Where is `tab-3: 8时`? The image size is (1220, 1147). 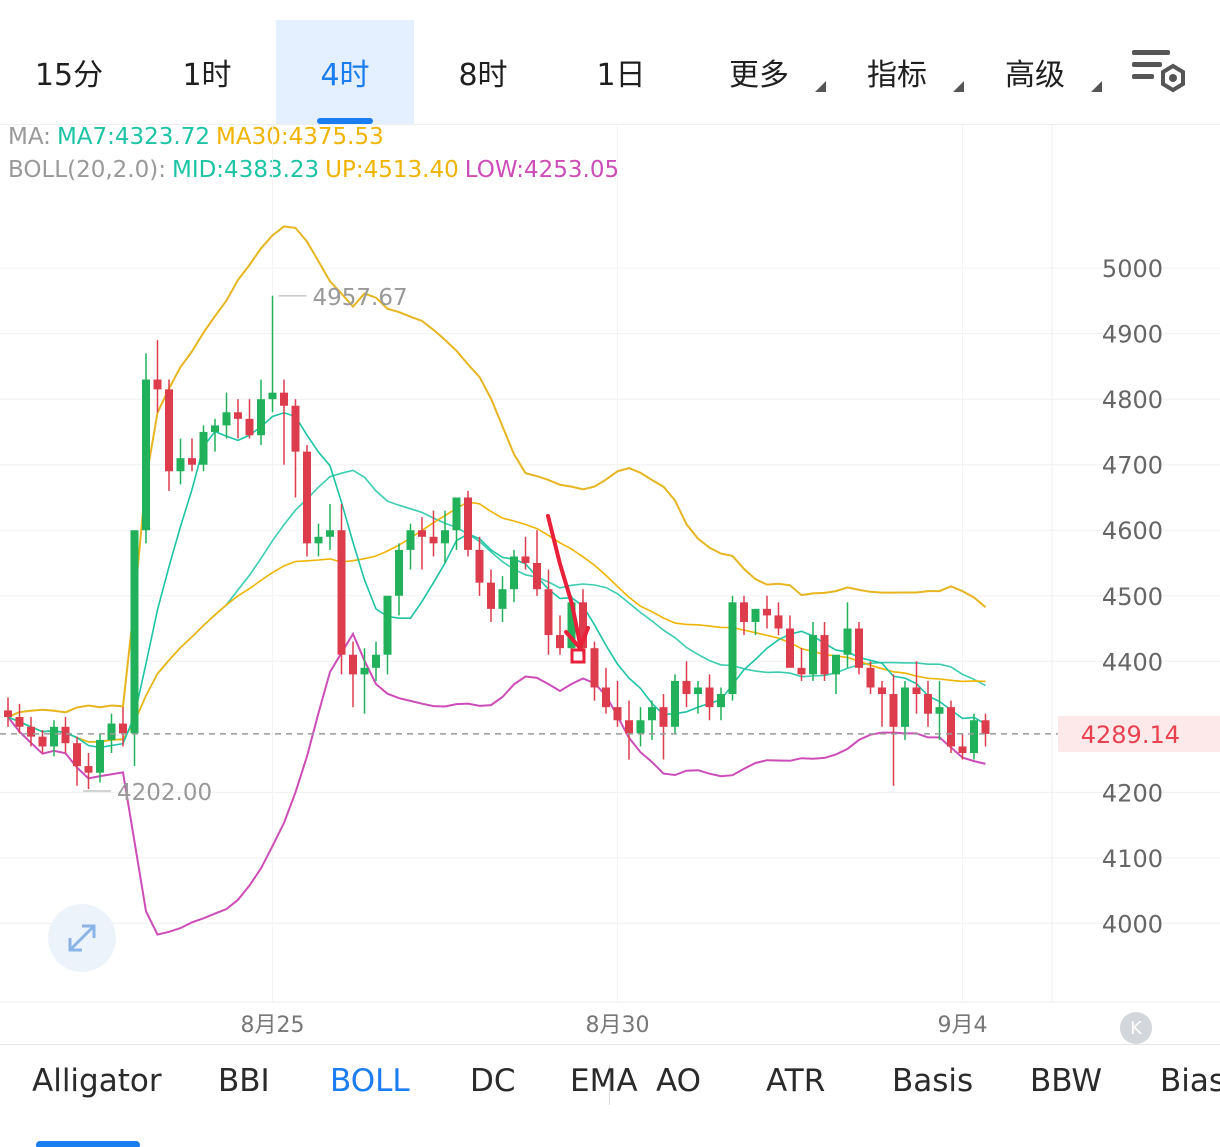
tab-3: 8时 is located at coordinates (483, 72).